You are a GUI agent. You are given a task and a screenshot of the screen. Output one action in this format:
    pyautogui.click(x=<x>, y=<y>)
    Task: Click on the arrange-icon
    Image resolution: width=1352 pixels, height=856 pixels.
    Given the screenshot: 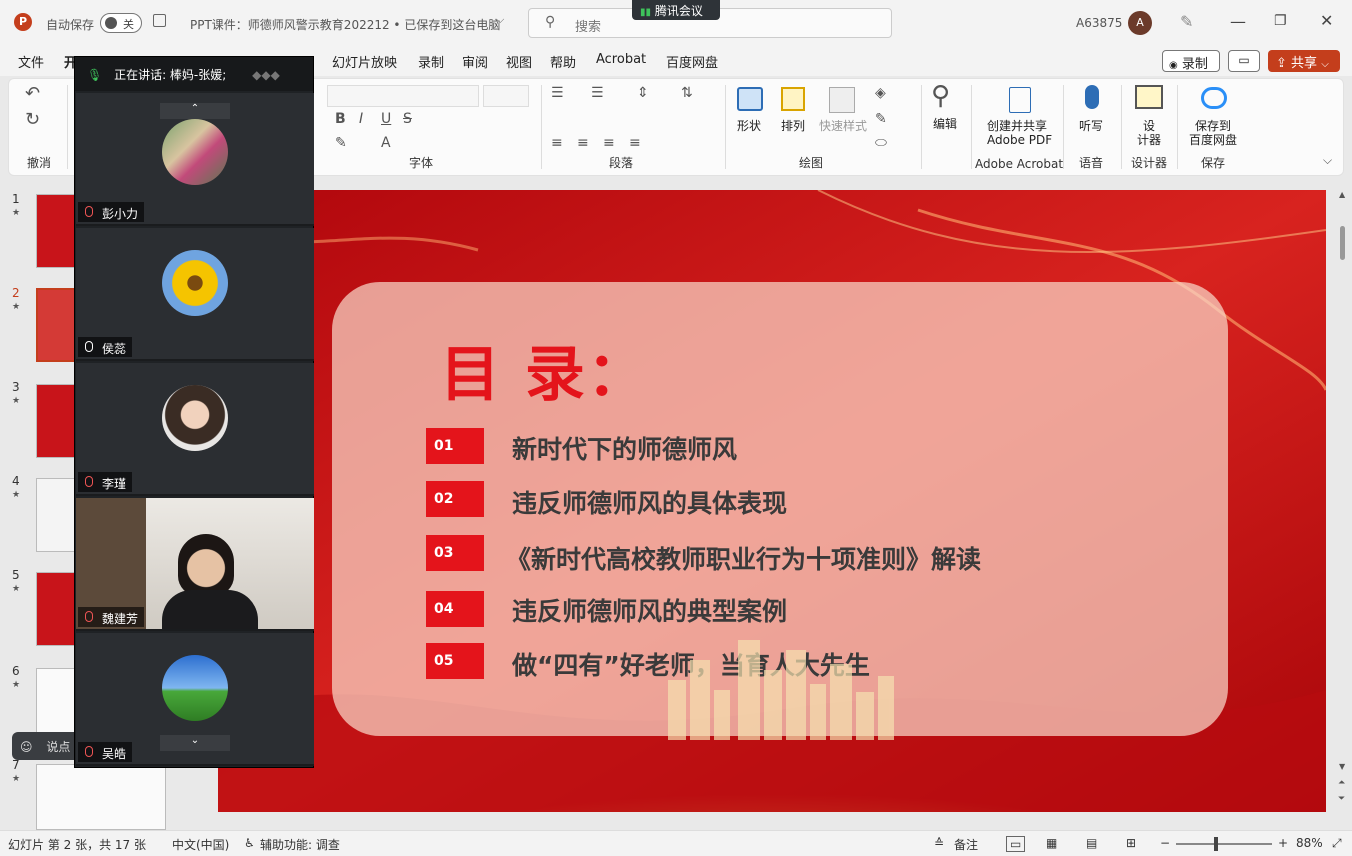 What is the action you would take?
    pyautogui.click(x=793, y=99)
    